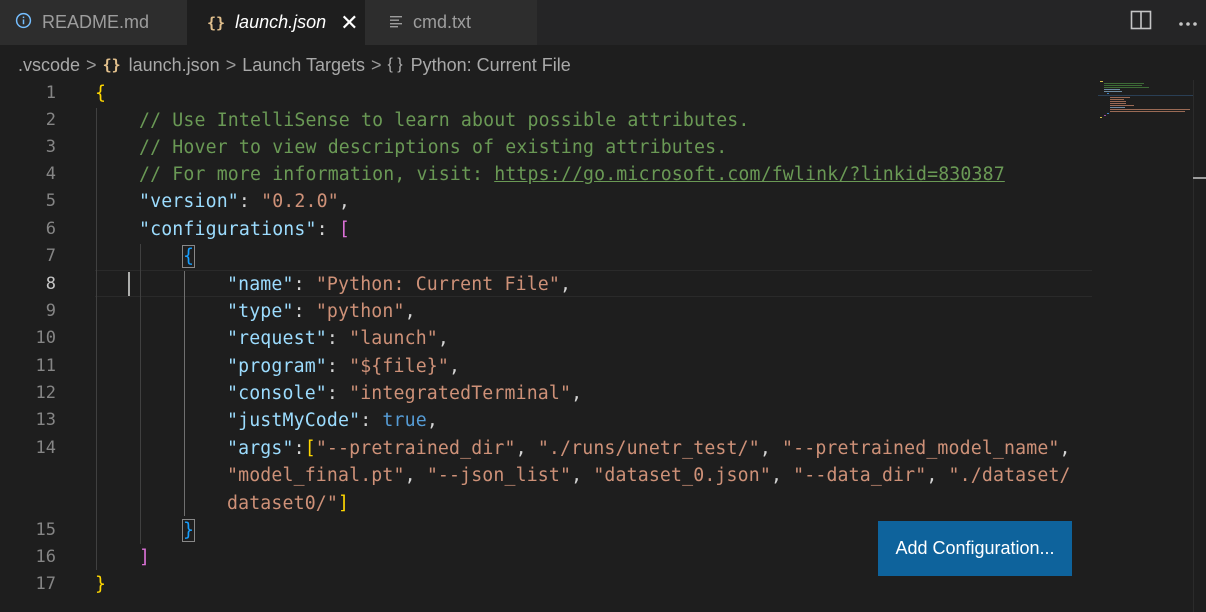 The image size is (1206, 612). Describe the element at coordinates (1141, 22) in the screenshot. I see `split-editor-icon` at that location.